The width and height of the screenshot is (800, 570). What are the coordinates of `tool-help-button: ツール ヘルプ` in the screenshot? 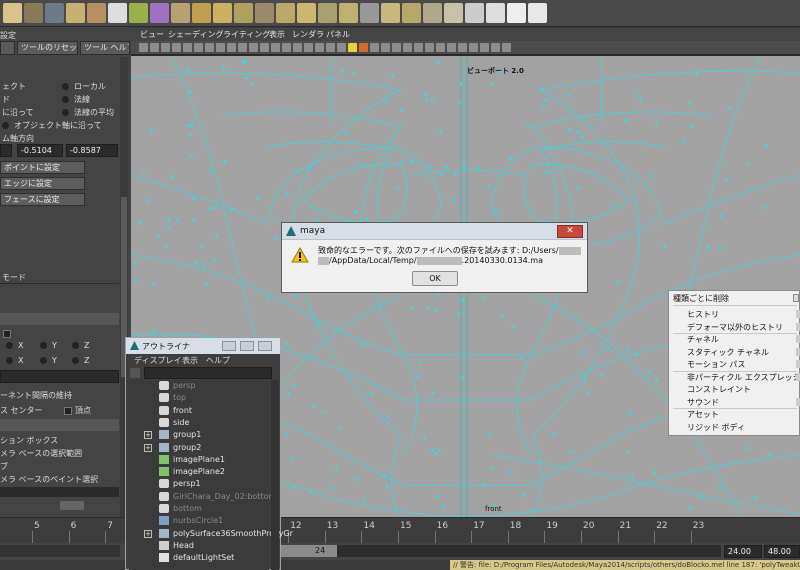 It's located at (105, 48).